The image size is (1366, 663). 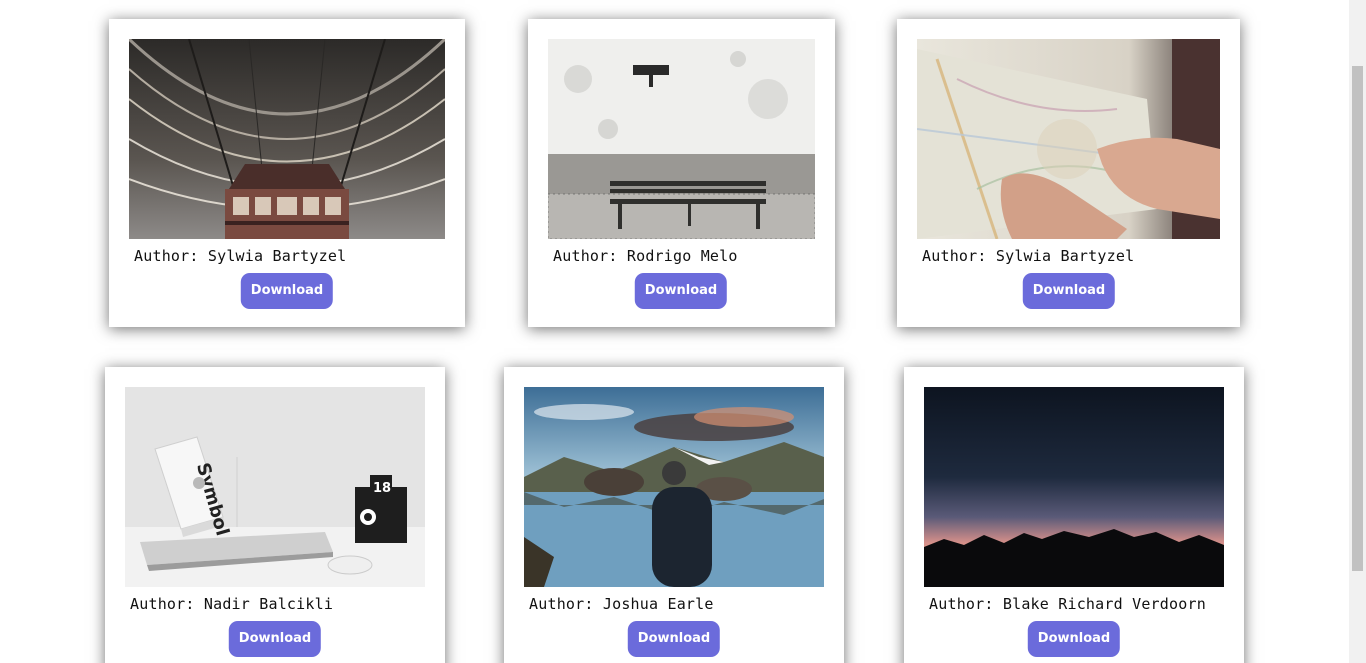 I want to click on author-label: Author: Rodrigo Melo, so click(x=645, y=256).